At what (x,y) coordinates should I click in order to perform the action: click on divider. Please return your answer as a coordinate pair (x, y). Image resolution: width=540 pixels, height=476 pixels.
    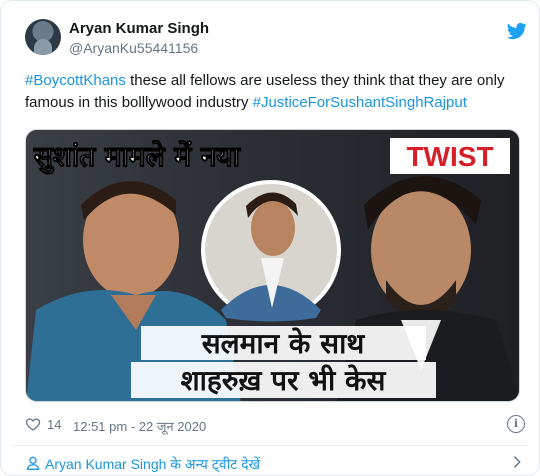
    Looking at the image, I should click on (270, 445).